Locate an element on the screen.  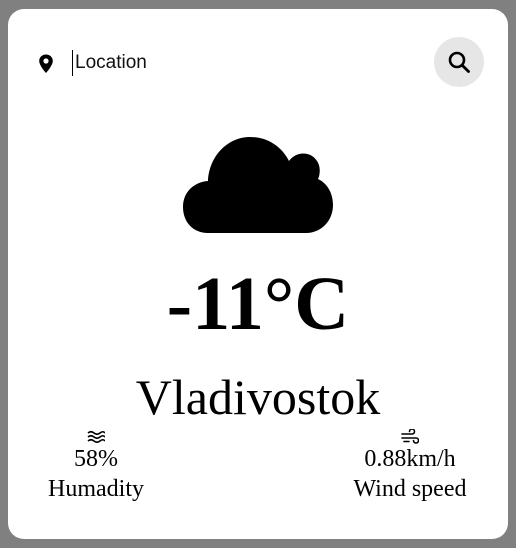
search-bar is located at coordinates (261, 63).